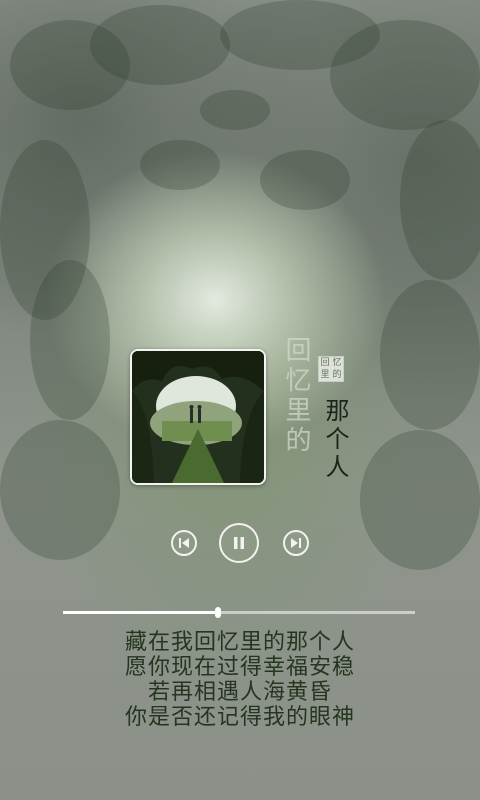 This screenshot has width=480, height=800. I want to click on next-track-button, so click(296, 543).